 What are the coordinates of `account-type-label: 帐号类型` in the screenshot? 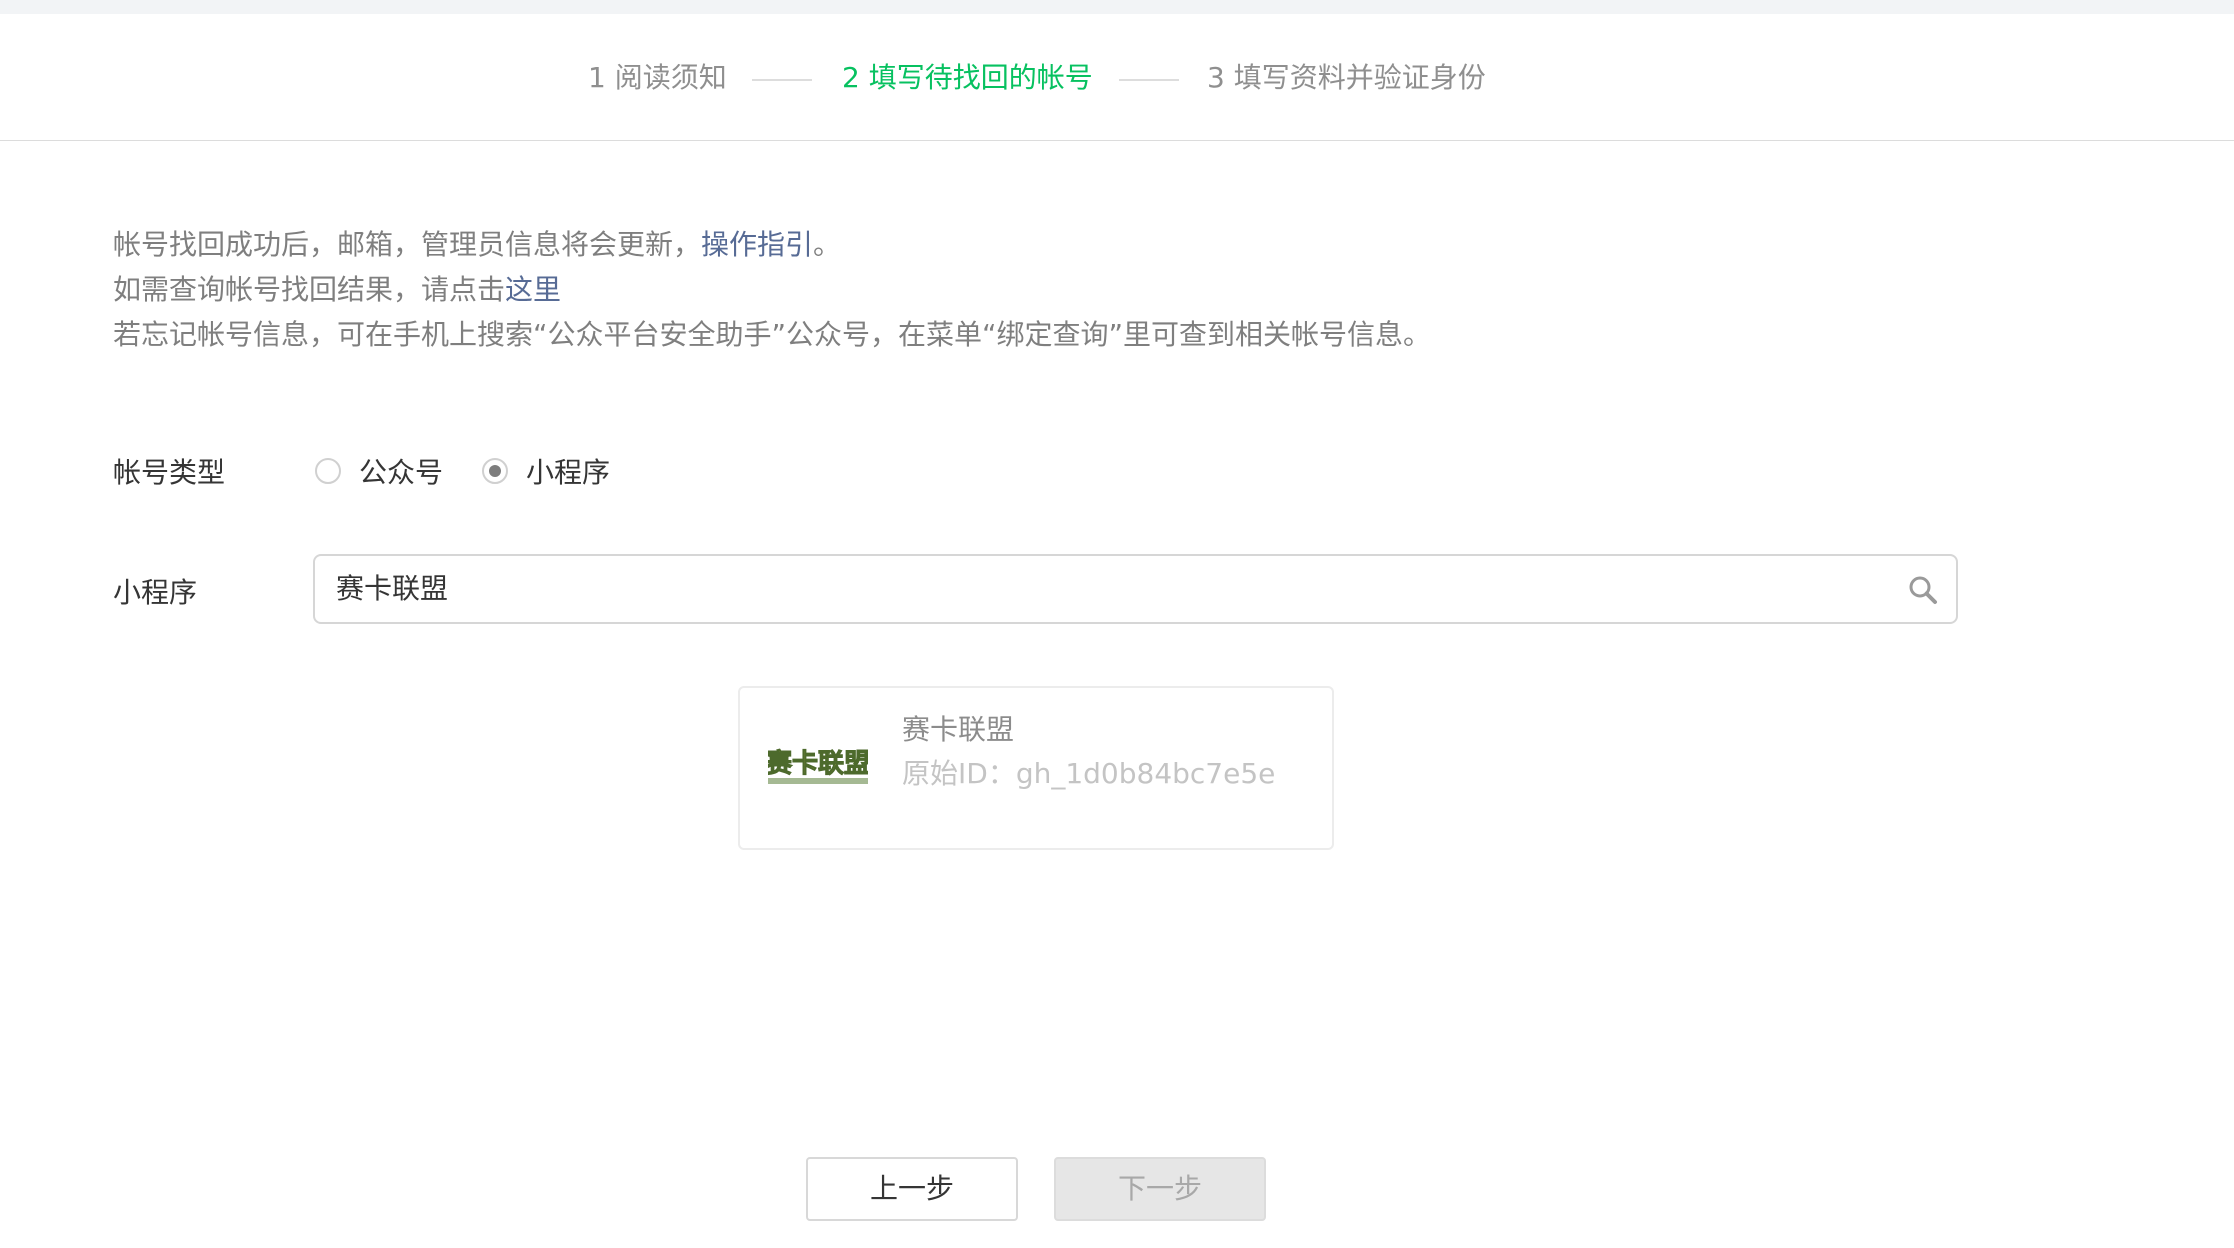 It's located at (169, 472).